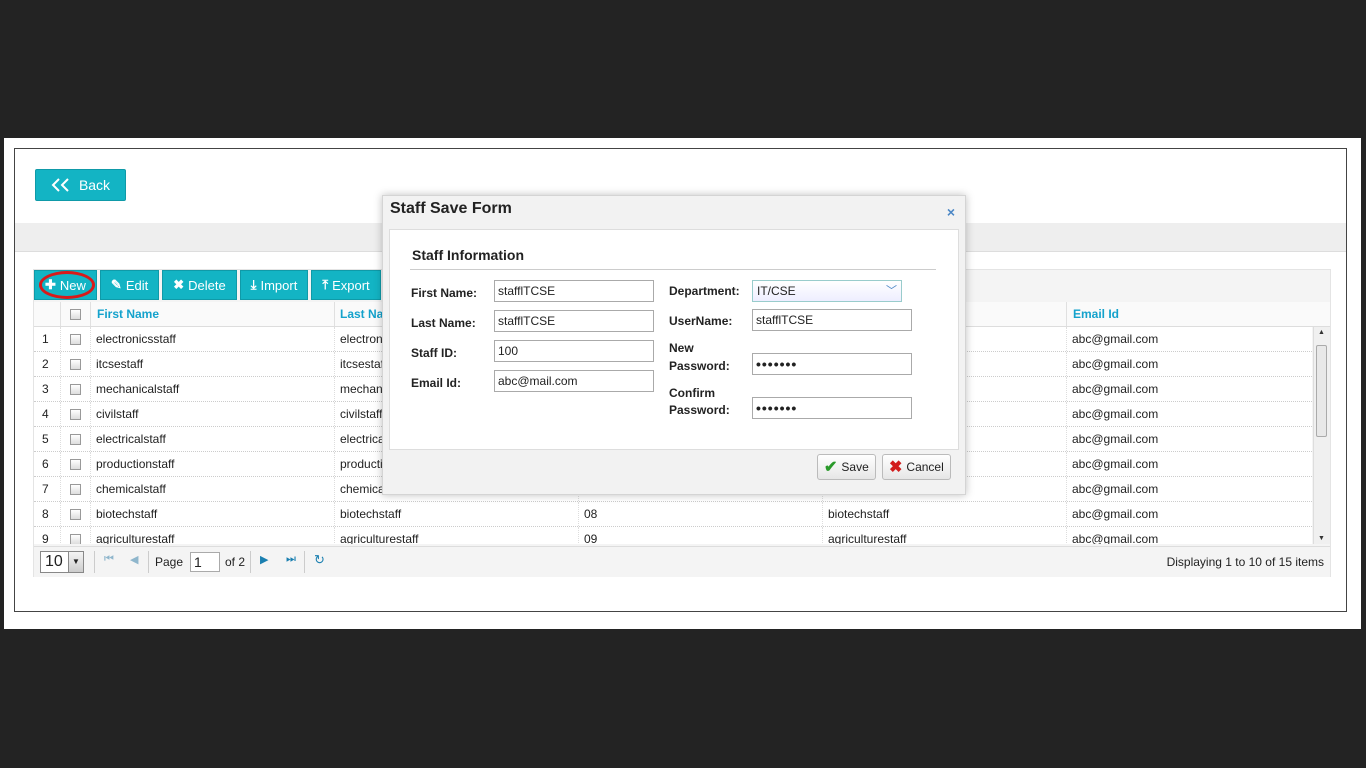 This screenshot has width=1366, height=768. What do you see at coordinates (891, 291) in the screenshot?
I see `chevron-down-icon: ﹀` at bounding box center [891, 291].